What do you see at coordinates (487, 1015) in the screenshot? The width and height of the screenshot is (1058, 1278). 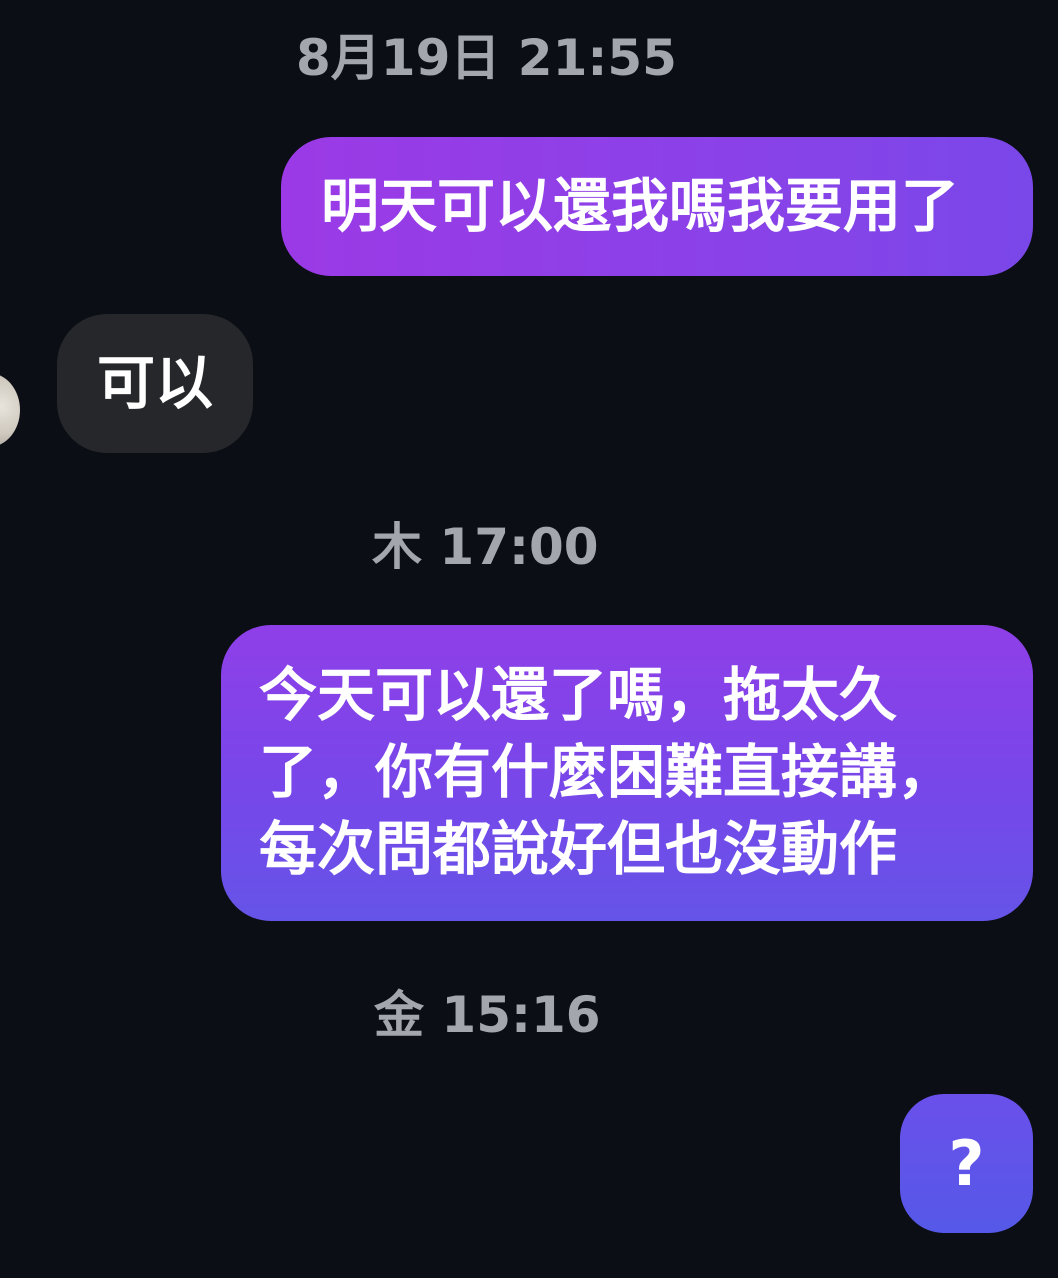 I see `timestamp: 金 15:16` at bounding box center [487, 1015].